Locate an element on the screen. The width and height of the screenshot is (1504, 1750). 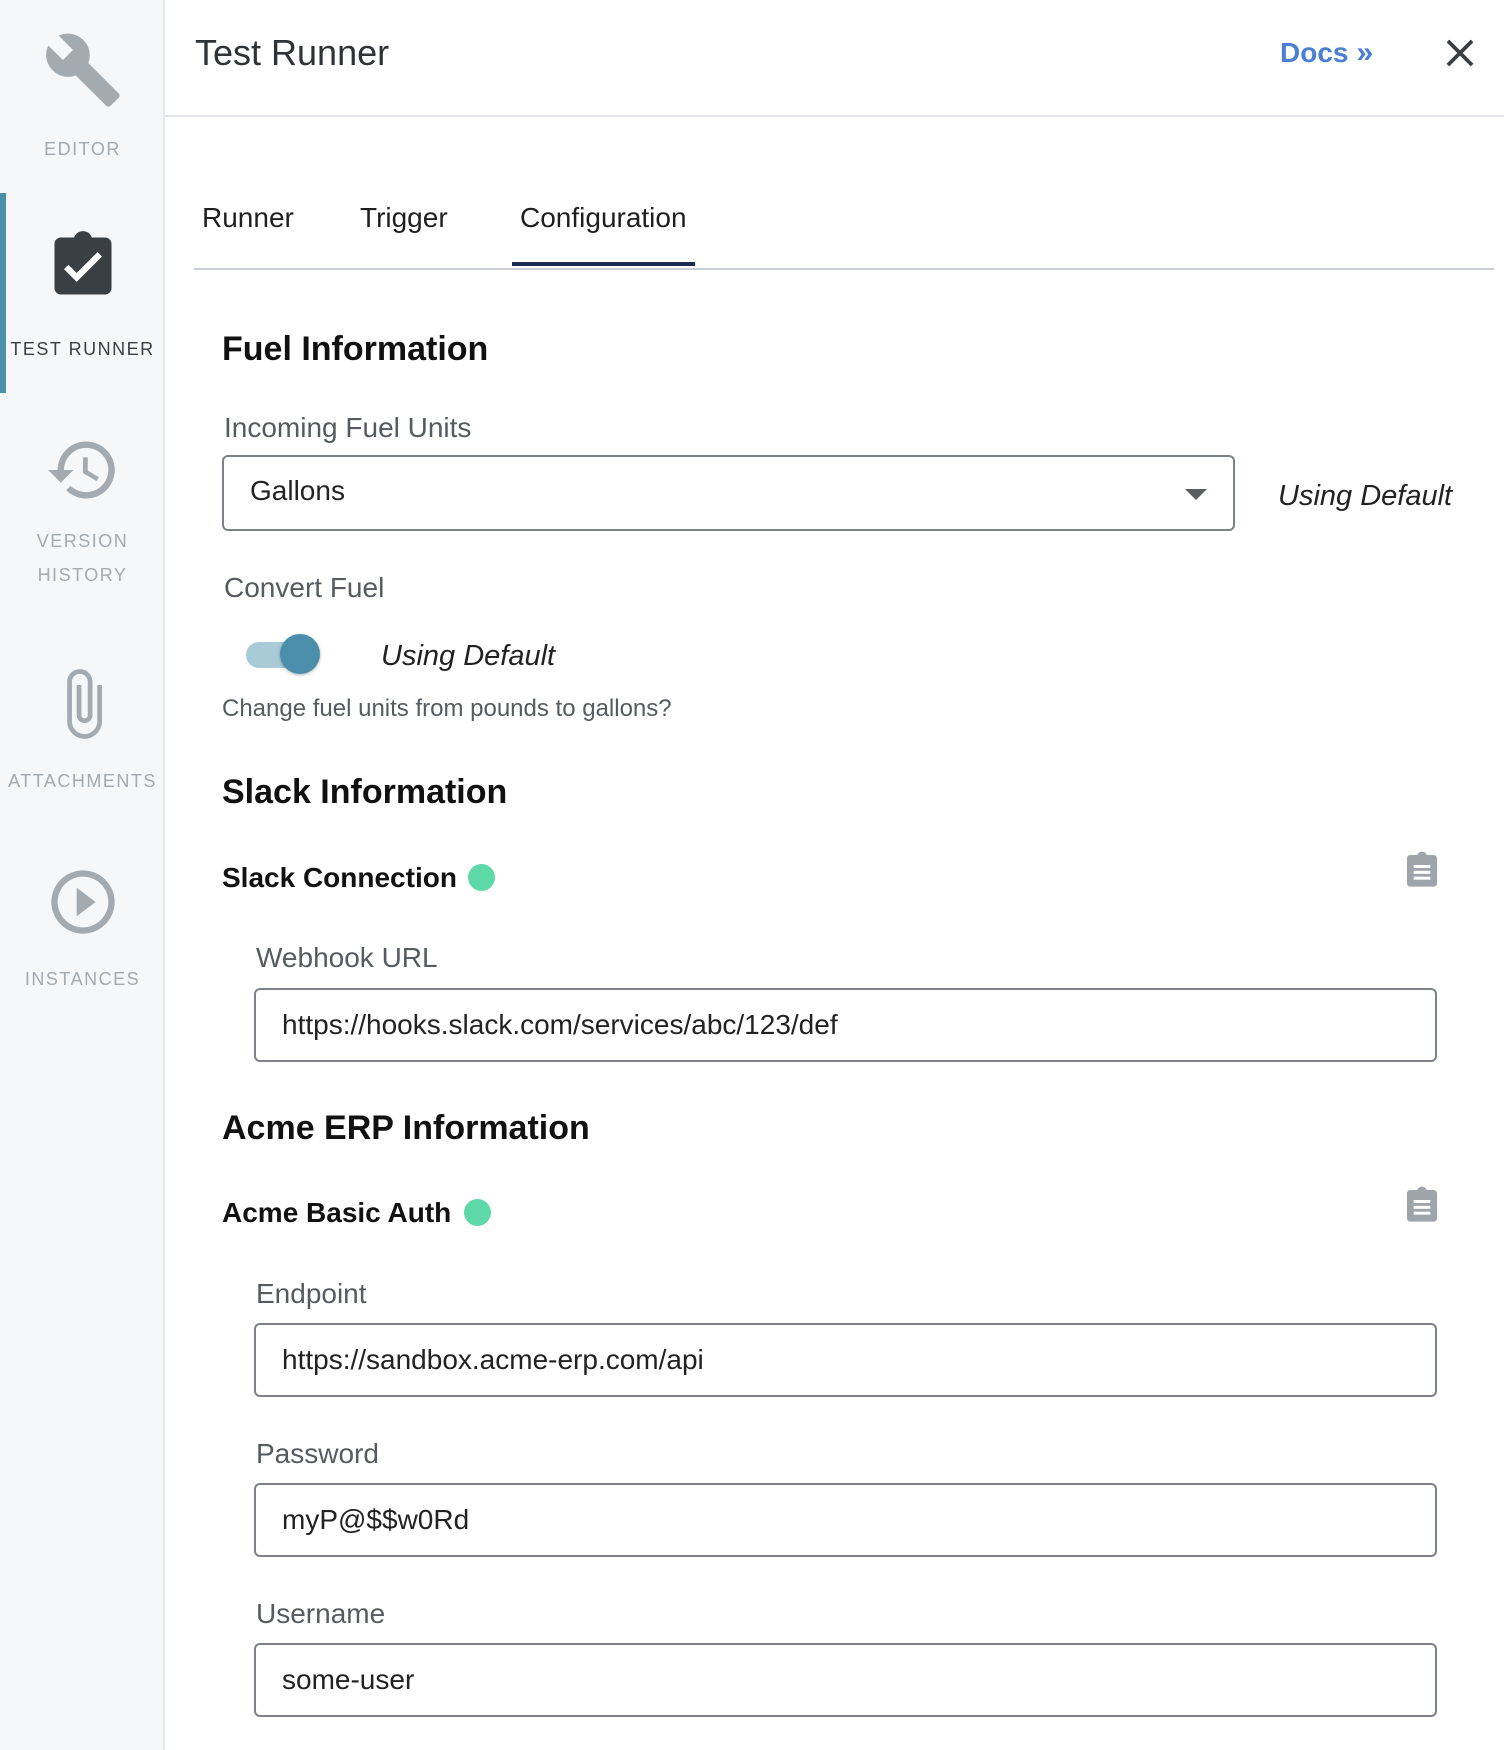
connection-name: Acme Basic Auth is located at coordinates (337, 1212).